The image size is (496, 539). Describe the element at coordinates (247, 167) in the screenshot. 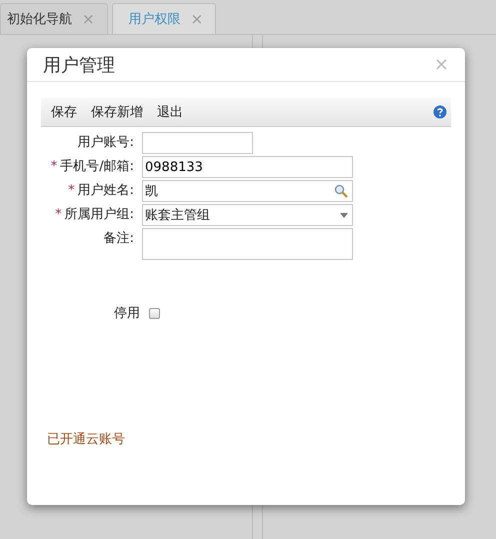

I see `input-field: 0988133` at that location.